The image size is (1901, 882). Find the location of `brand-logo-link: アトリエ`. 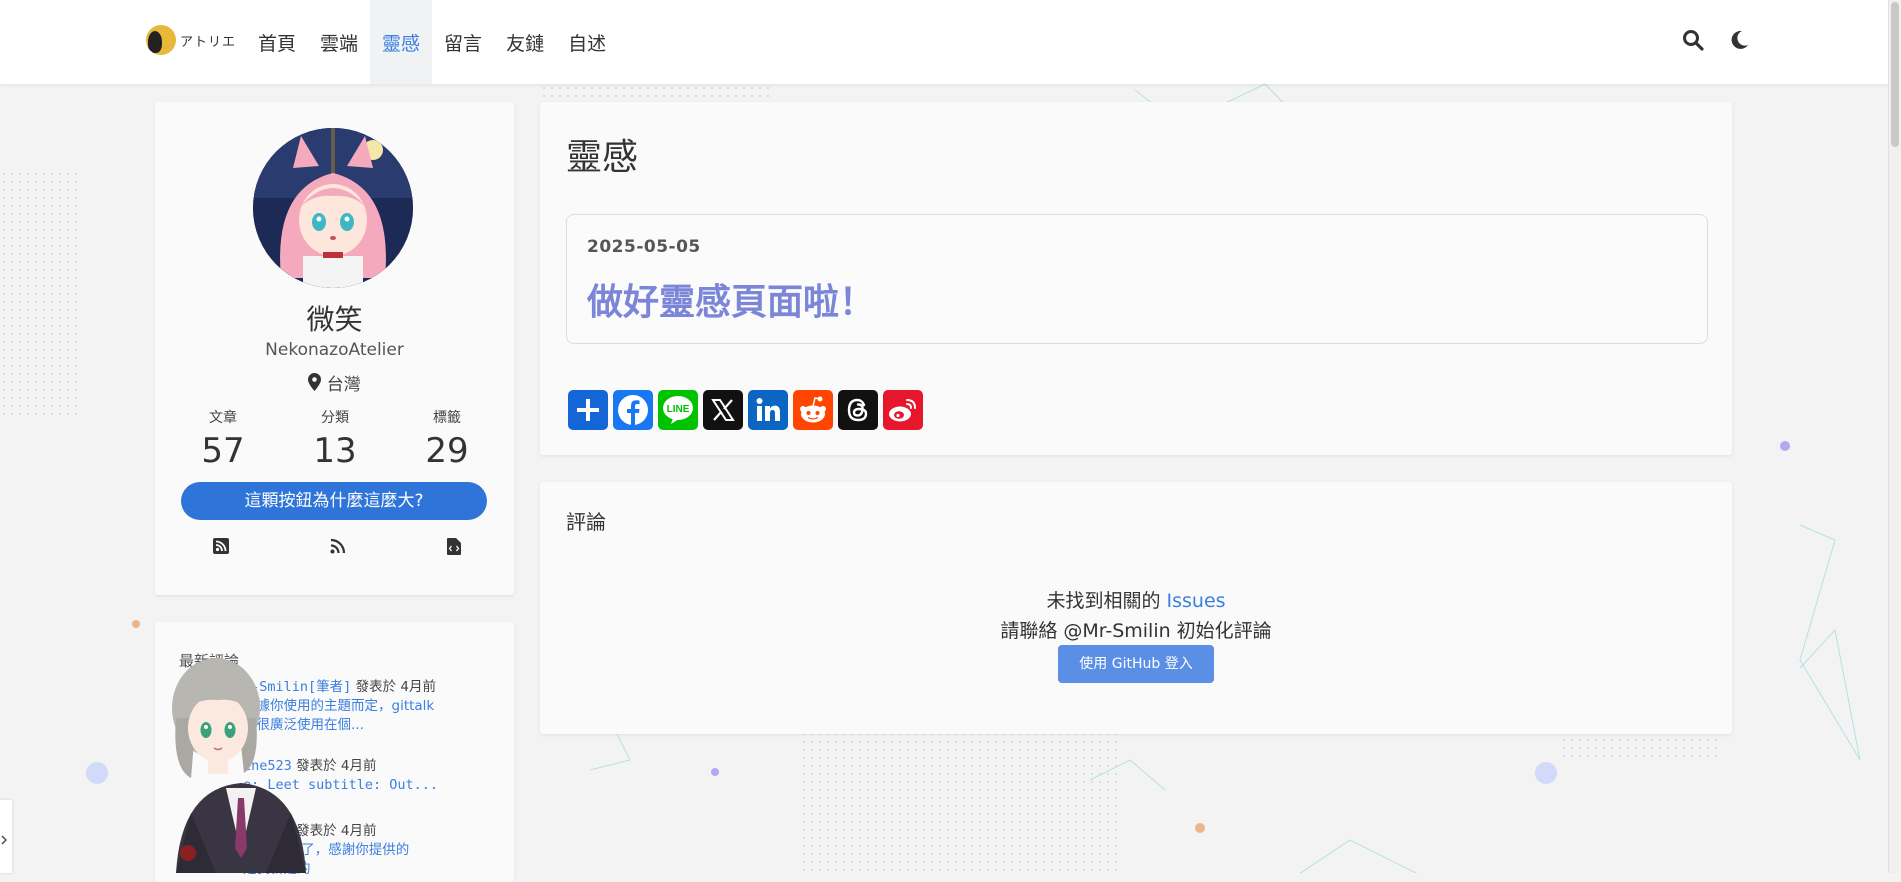

brand-logo-link: アトリエ is located at coordinates (191, 40).